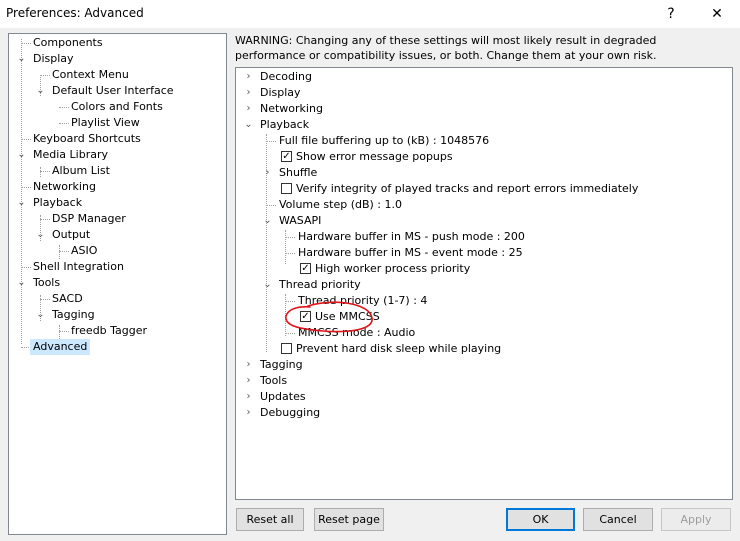  Describe the element at coordinates (618, 519) in the screenshot. I see `cancel-button: Cancel` at that location.